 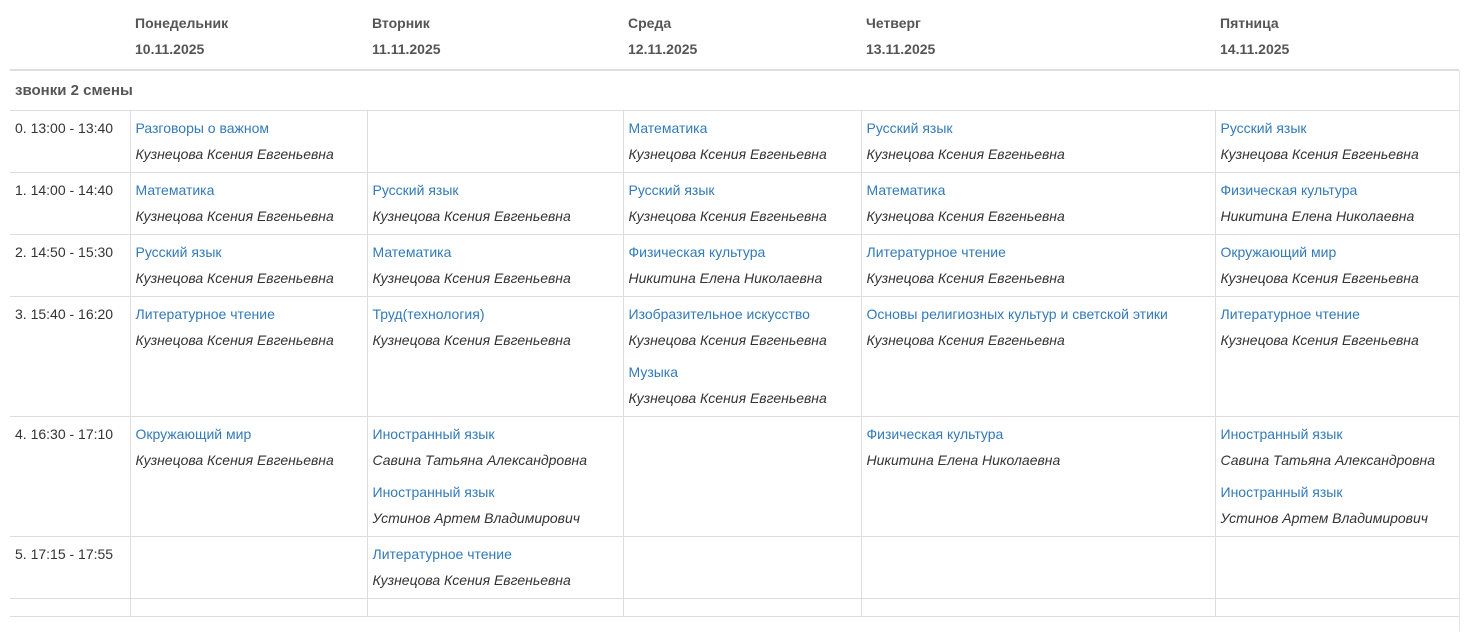 I want to click on lesson-cell-tuesday: Математика Кузнецова Ксения Евгеньевна, so click(x=494, y=265).